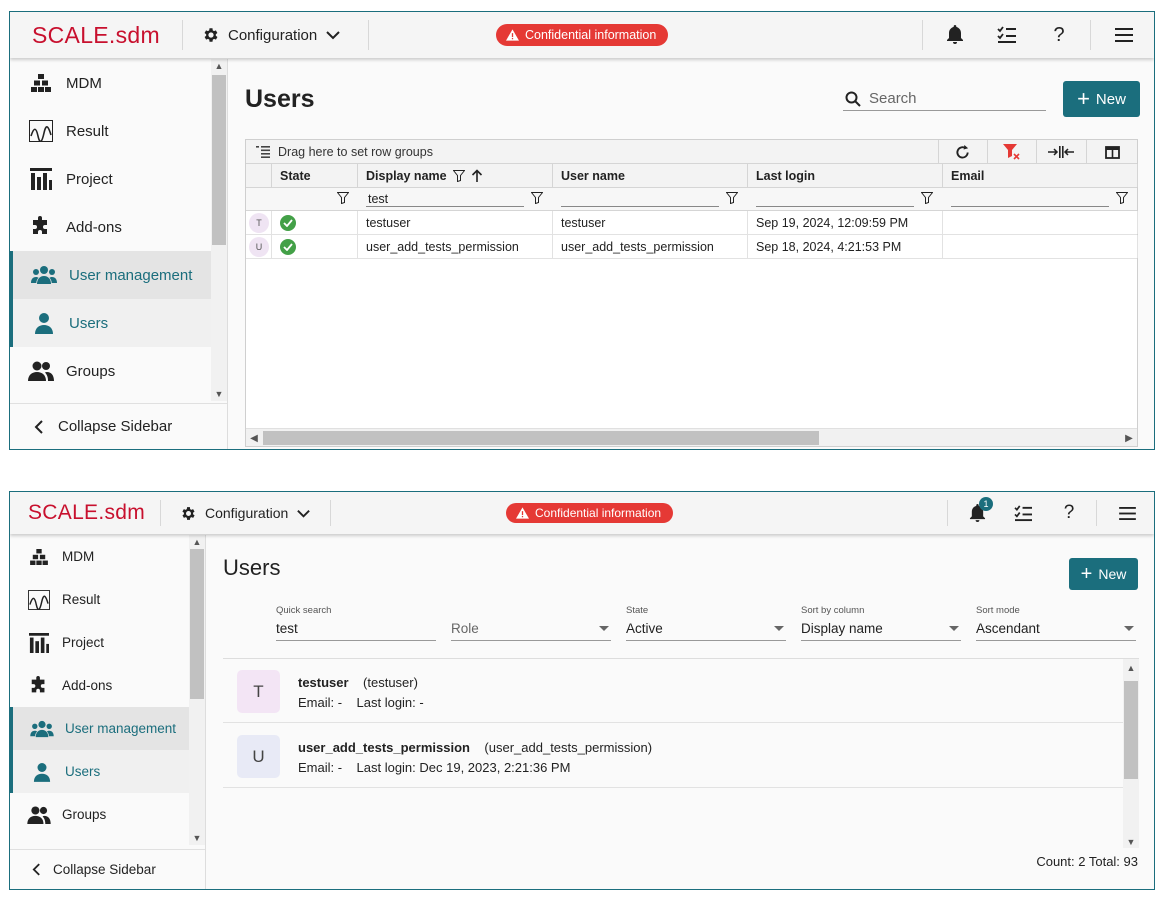 This screenshot has height=903, width=1168. I want to click on sort-column-select: Sort by column Display name, so click(881, 623).